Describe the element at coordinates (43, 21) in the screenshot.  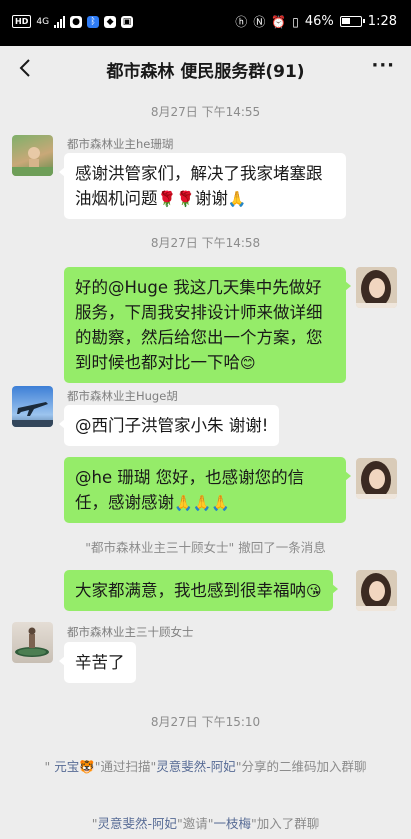
I see `network-type: 4G` at that location.